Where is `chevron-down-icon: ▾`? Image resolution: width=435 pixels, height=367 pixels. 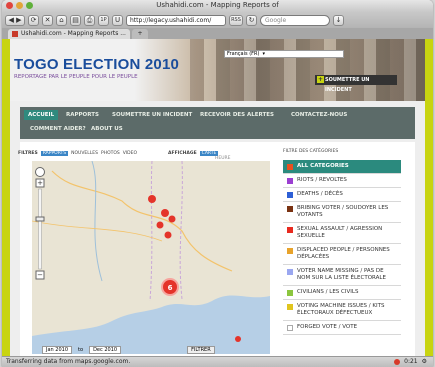
chevron-down-icon: ▾ is located at coordinates (263, 54).